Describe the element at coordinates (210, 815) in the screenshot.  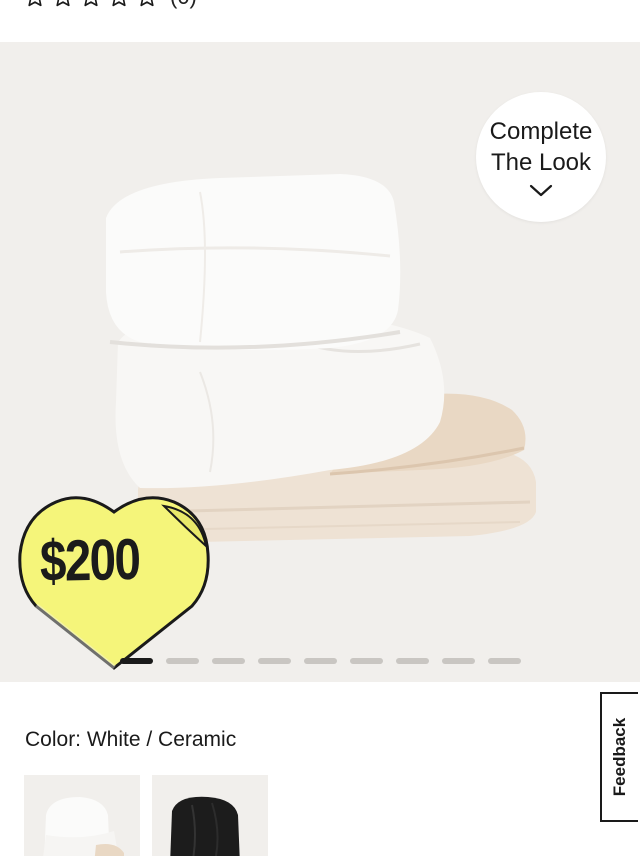
I see `swatch-black` at that location.